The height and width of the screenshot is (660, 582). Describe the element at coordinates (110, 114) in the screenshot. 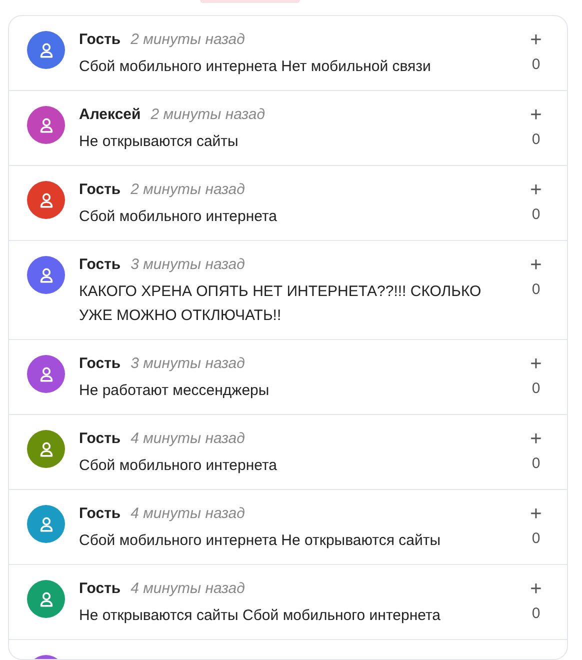

I see `author-name: Алексей` at that location.